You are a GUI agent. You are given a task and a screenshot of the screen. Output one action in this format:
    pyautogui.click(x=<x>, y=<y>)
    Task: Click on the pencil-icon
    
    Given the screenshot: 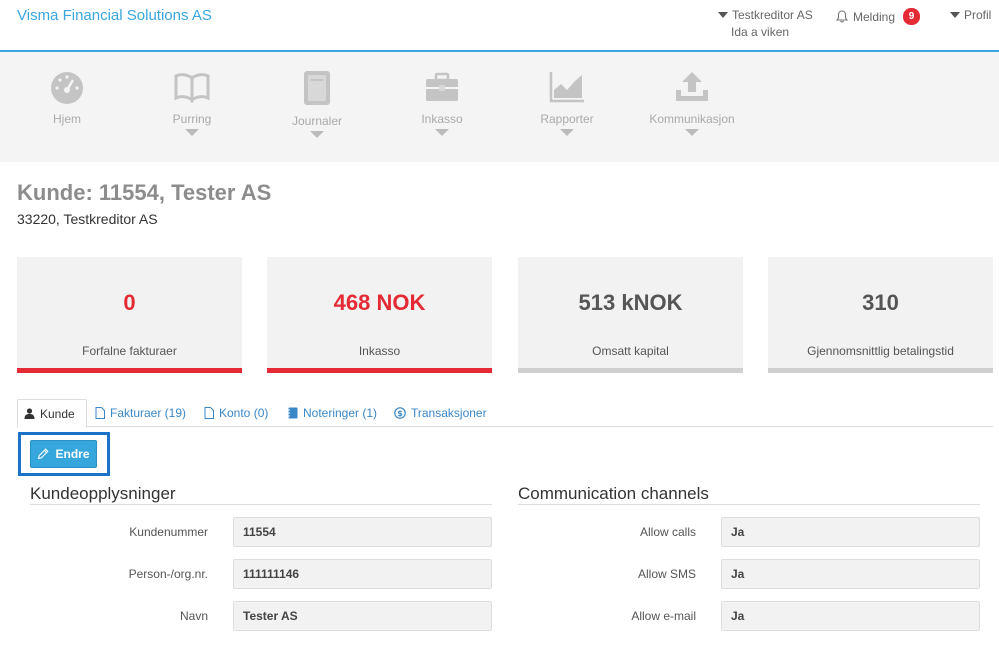 What is the action you would take?
    pyautogui.click(x=44, y=454)
    